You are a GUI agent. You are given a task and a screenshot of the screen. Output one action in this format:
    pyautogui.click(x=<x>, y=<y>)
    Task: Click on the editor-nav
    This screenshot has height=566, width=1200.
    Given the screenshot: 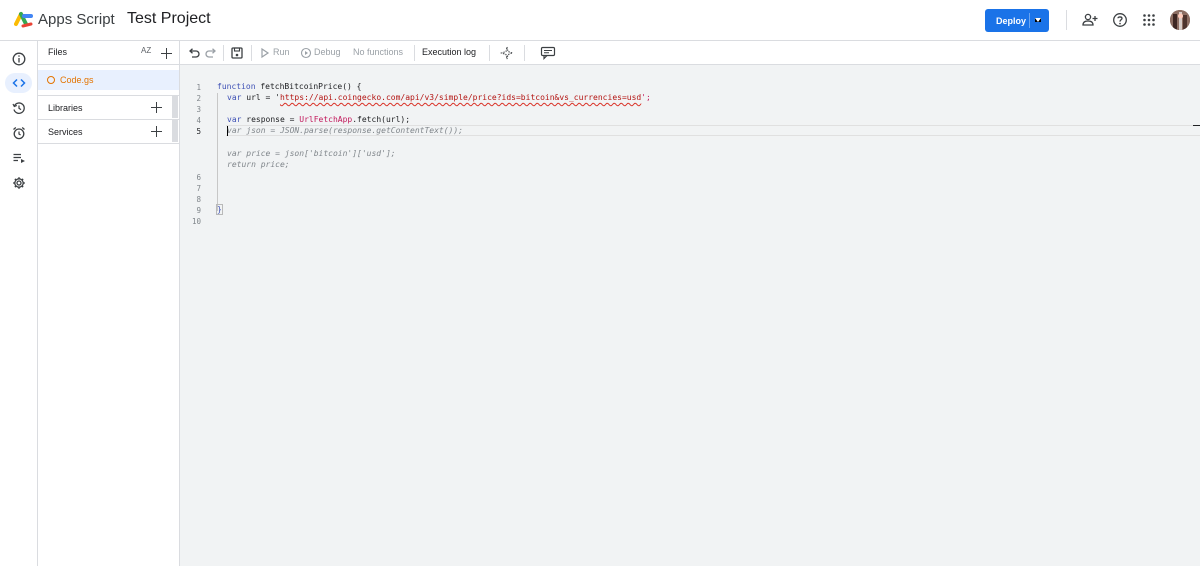 What is the action you would take?
    pyautogui.click(x=18, y=83)
    